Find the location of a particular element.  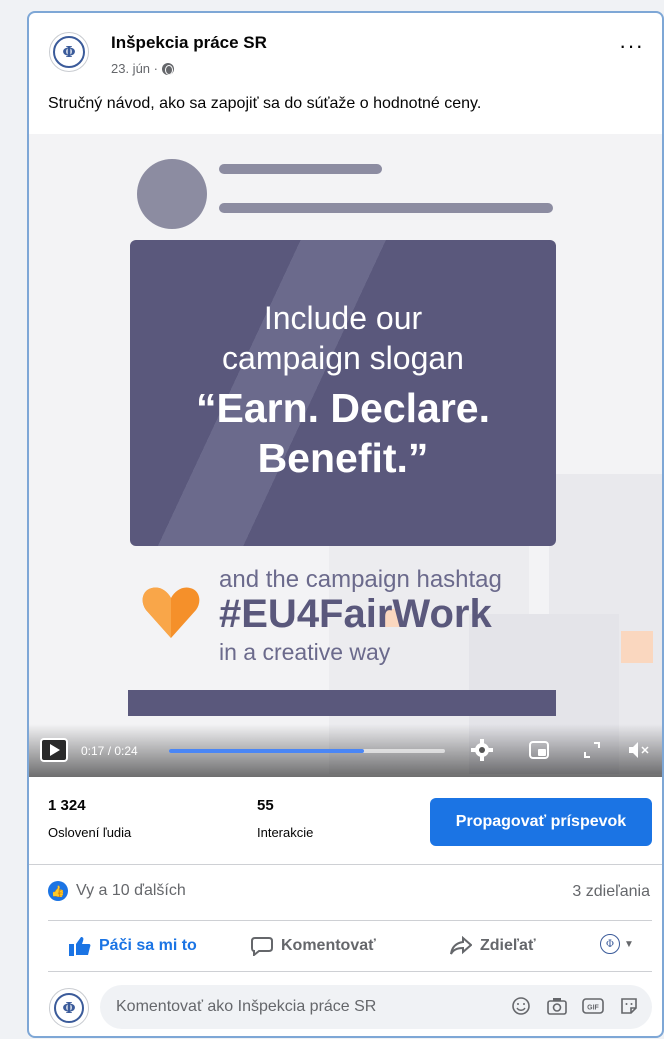

reactions-summary: 👍 Vy a 10 ďalších is located at coordinates (117, 891).